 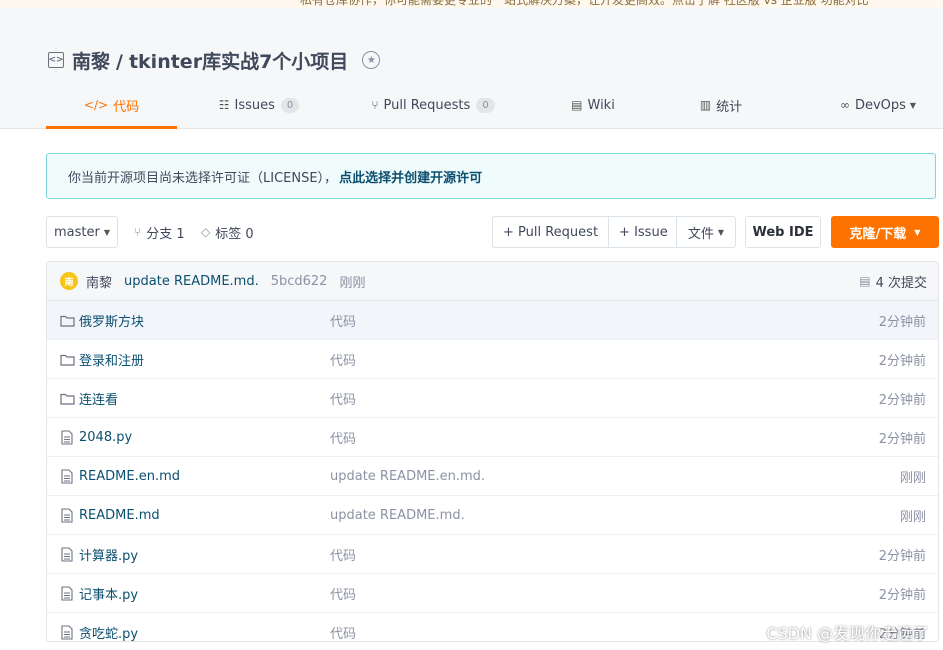 I want to click on files-dropdown: 文件 ▼, so click(x=706, y=232).